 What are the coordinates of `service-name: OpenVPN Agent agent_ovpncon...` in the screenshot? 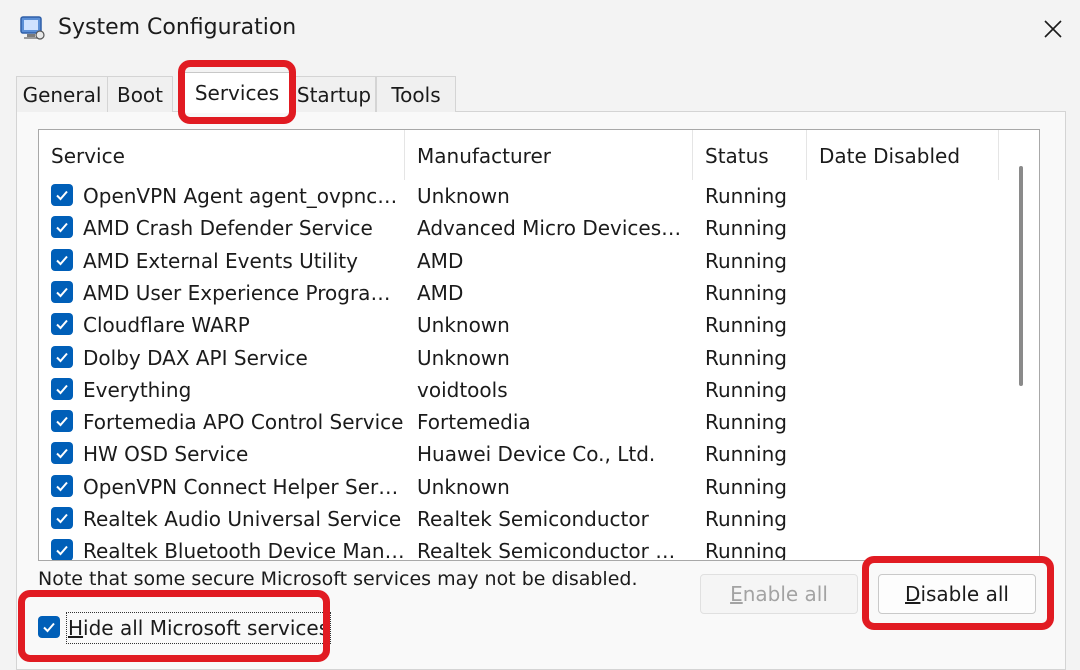 It's located at (245, 196).